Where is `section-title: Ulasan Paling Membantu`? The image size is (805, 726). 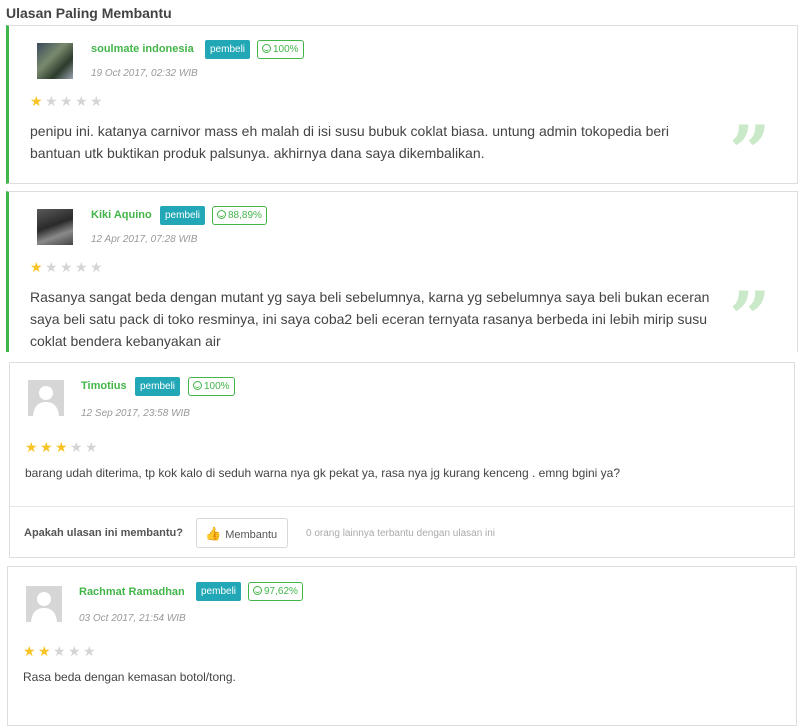 section-title: Ulasan Paling Membantu is located at coordinates (89, 13).